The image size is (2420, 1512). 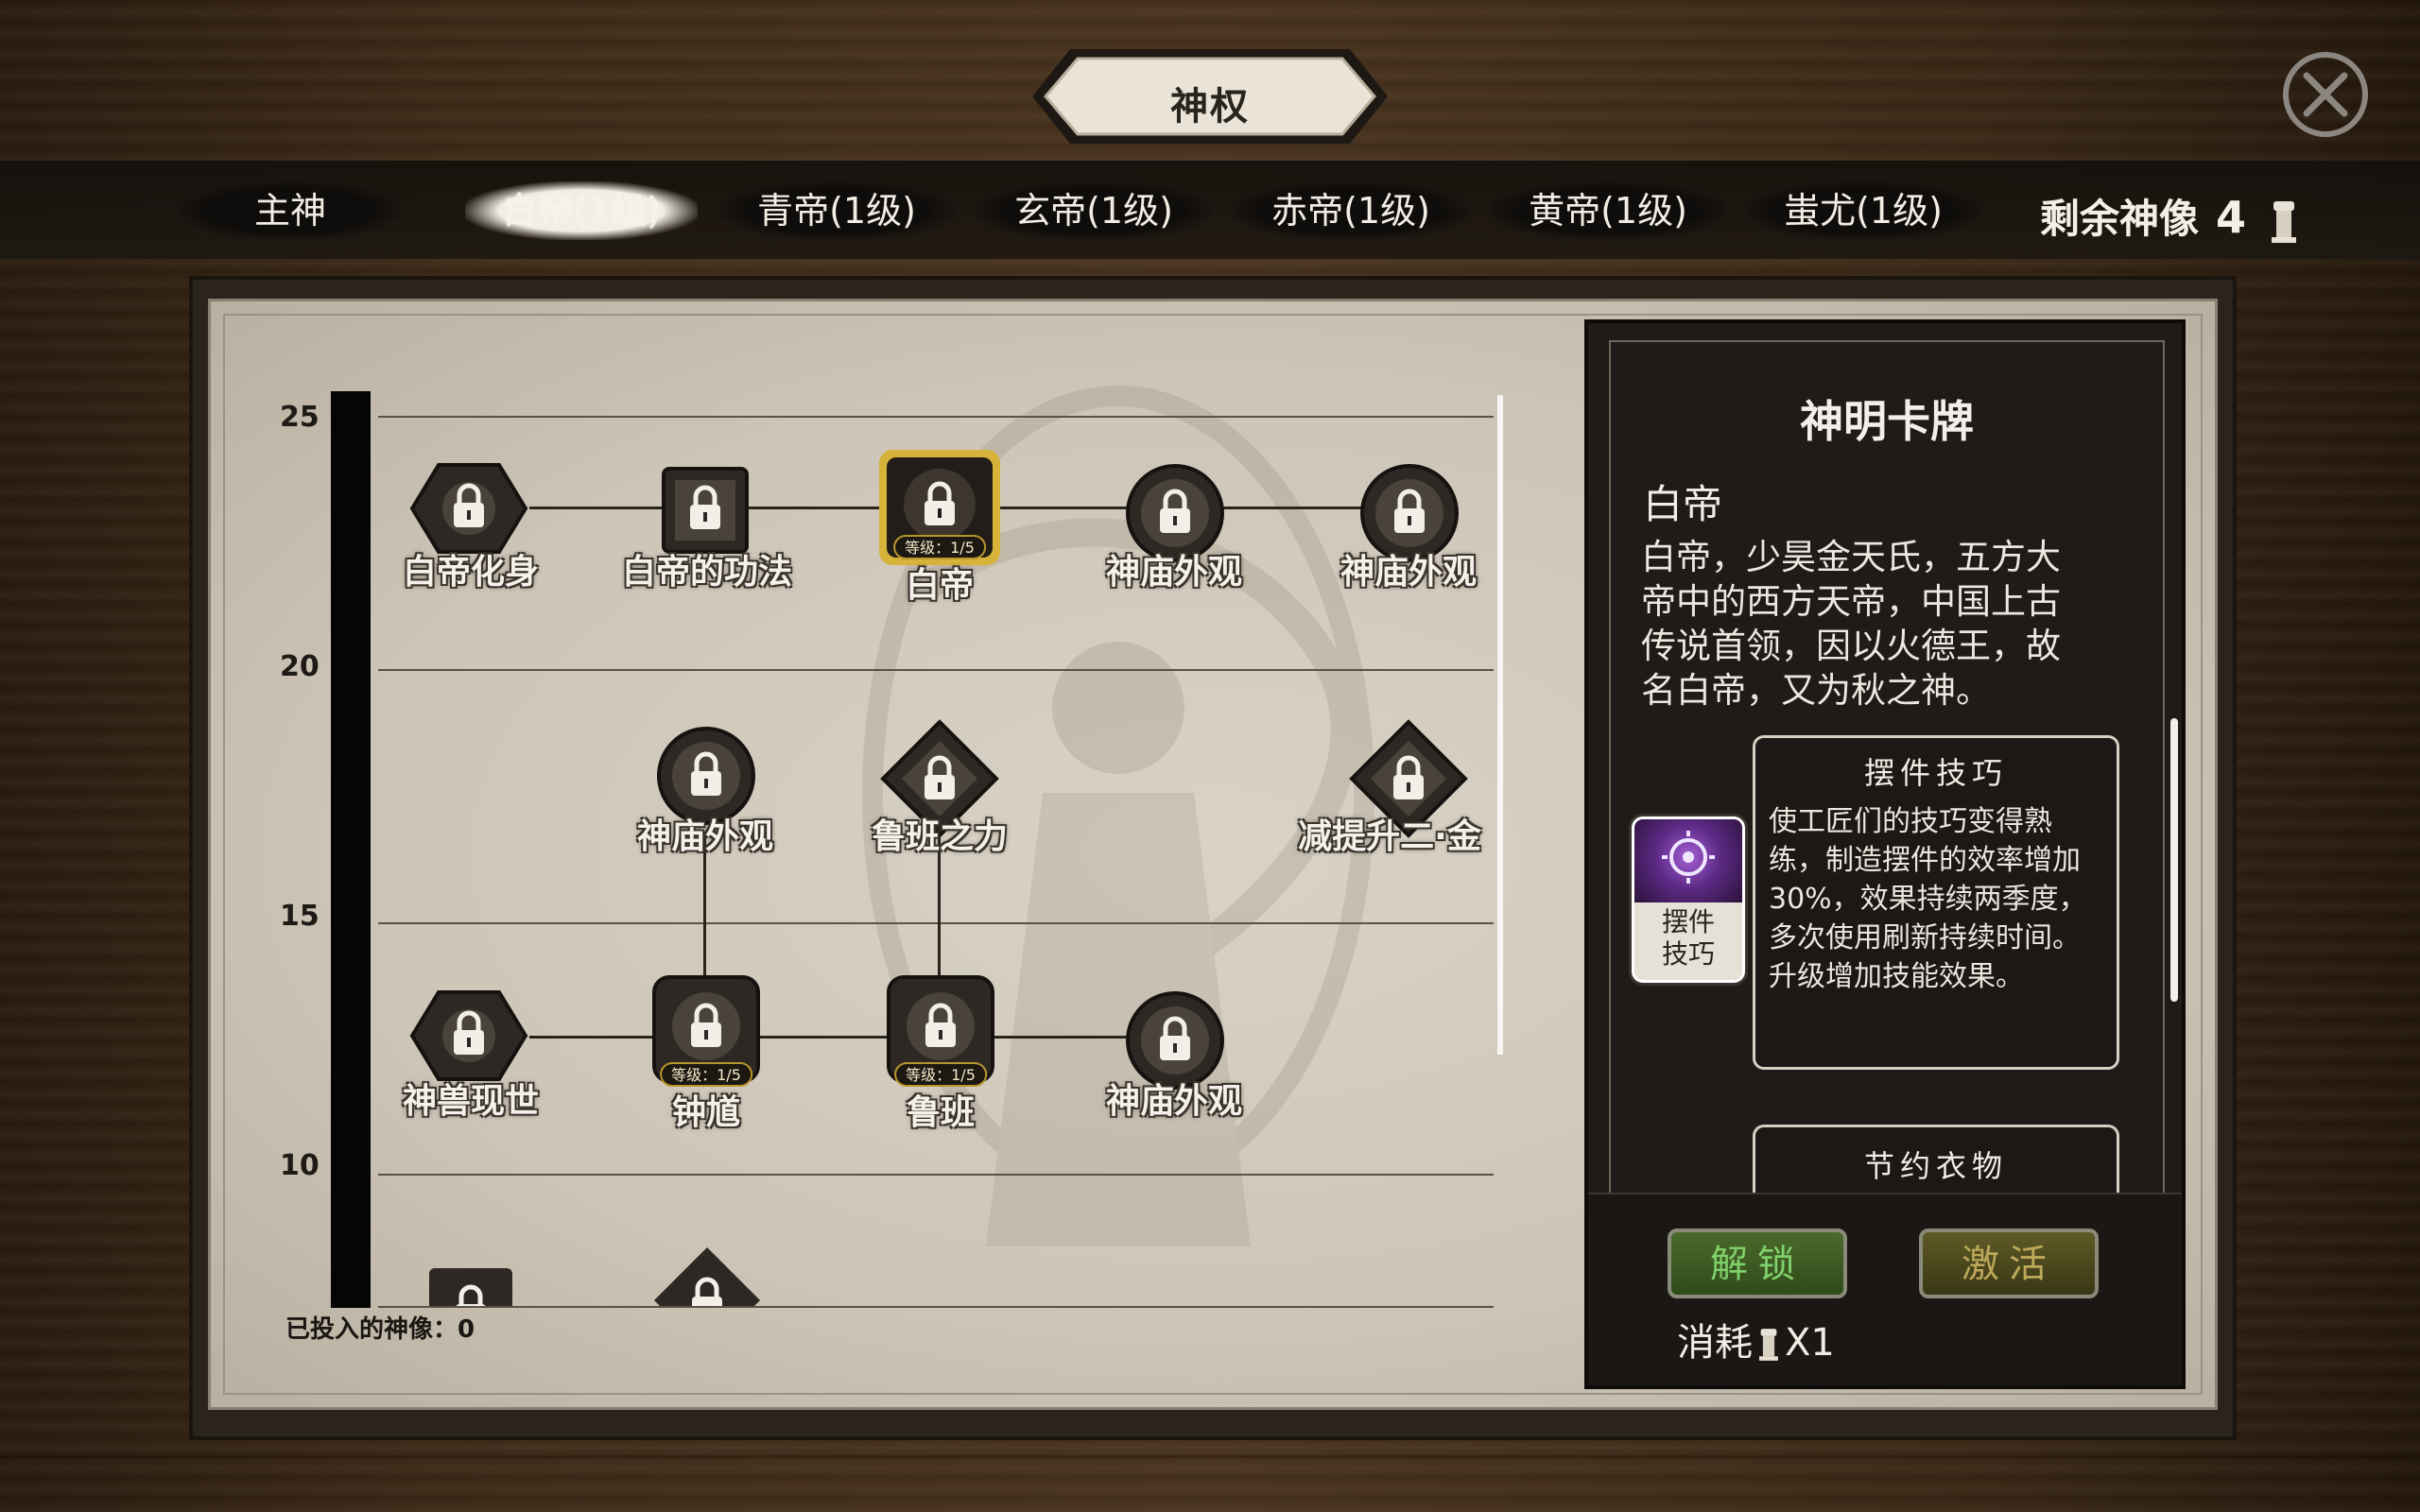 What do you see at coordinates (300, 417) in the screenshot?
I see `scale-label: 25` at bounding box center [300, 417].